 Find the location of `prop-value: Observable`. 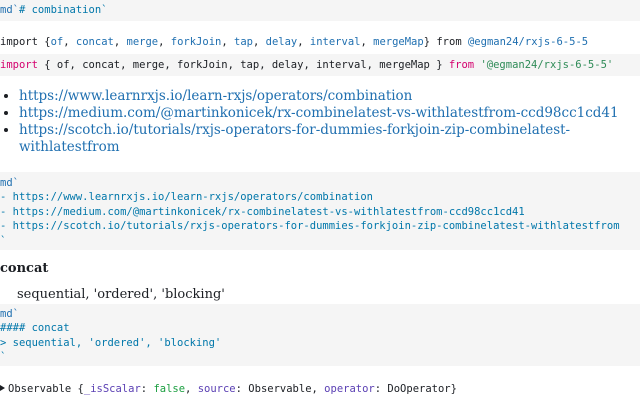

prop-value: Observable is located at coordinates (280, 389).